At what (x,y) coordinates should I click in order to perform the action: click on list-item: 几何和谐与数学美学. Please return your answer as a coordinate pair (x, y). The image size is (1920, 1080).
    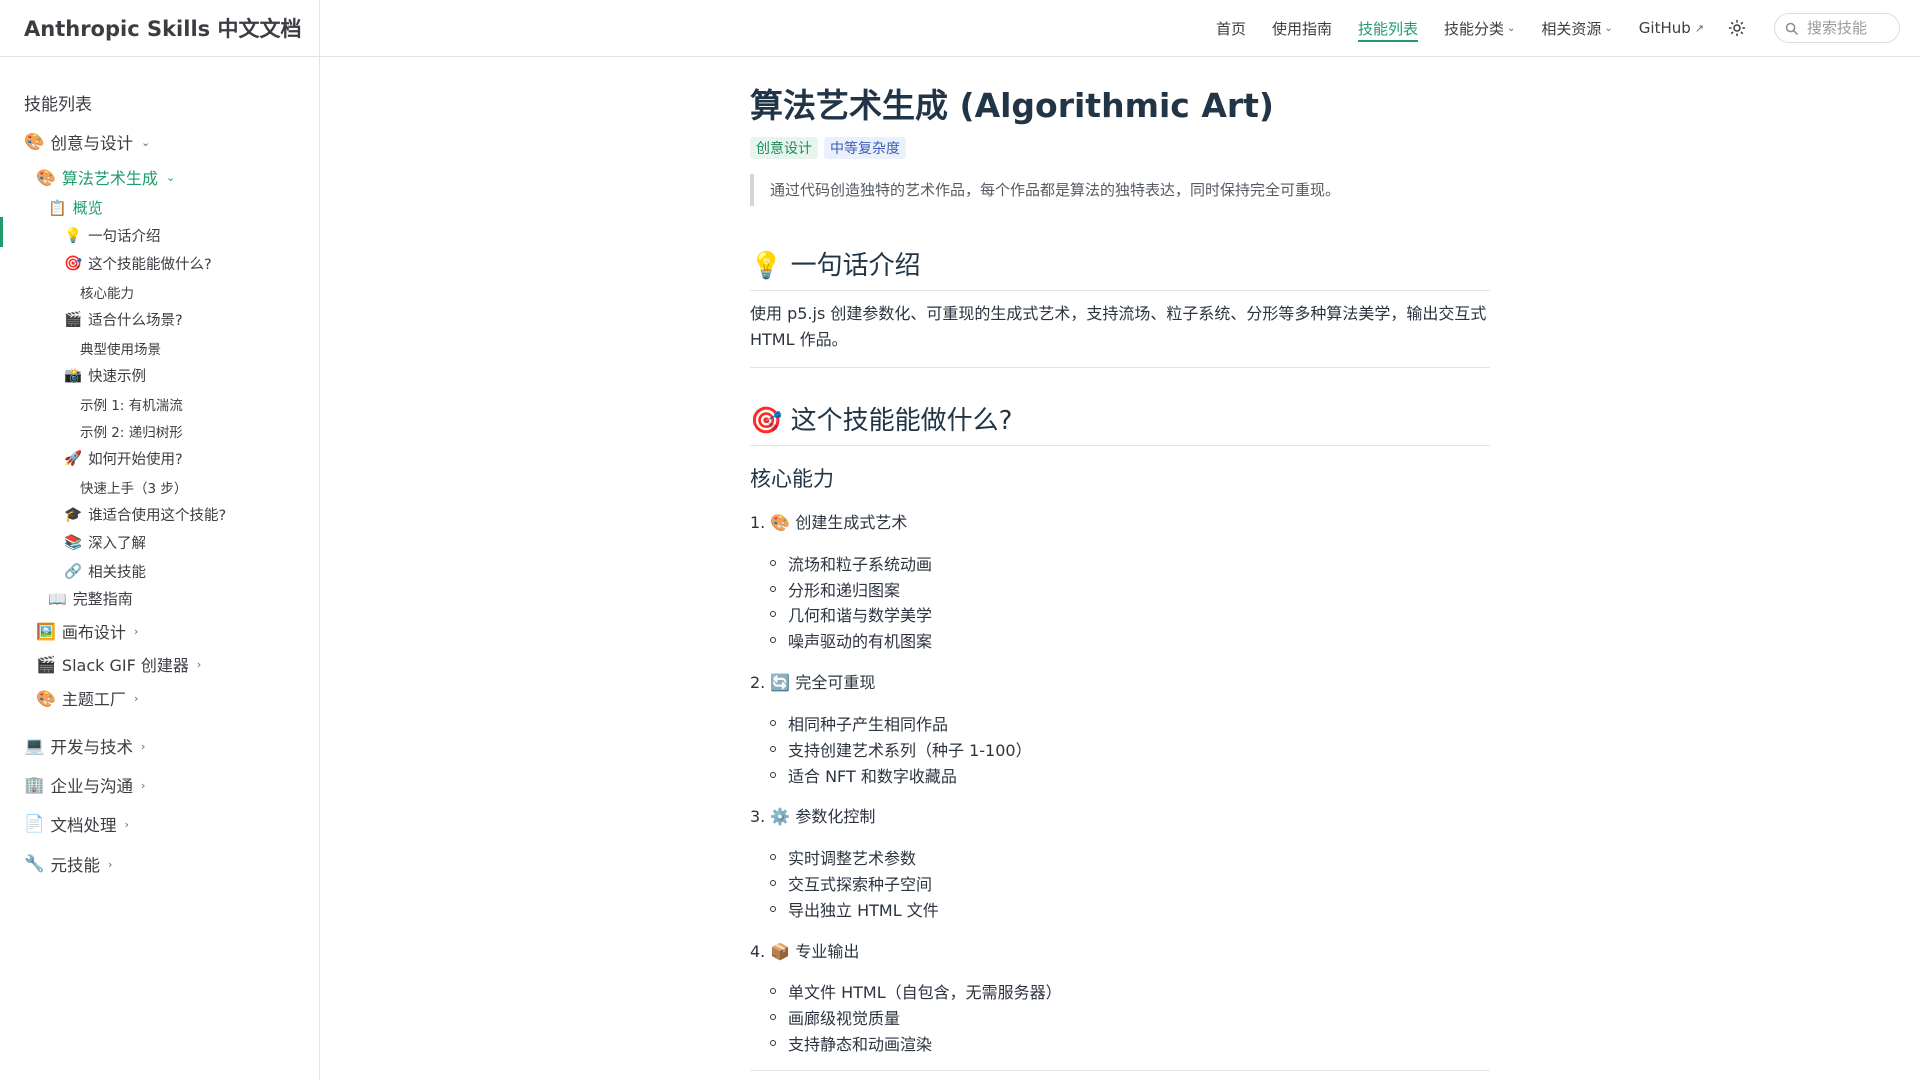
    Looking at the image, I should click on (851, 614).